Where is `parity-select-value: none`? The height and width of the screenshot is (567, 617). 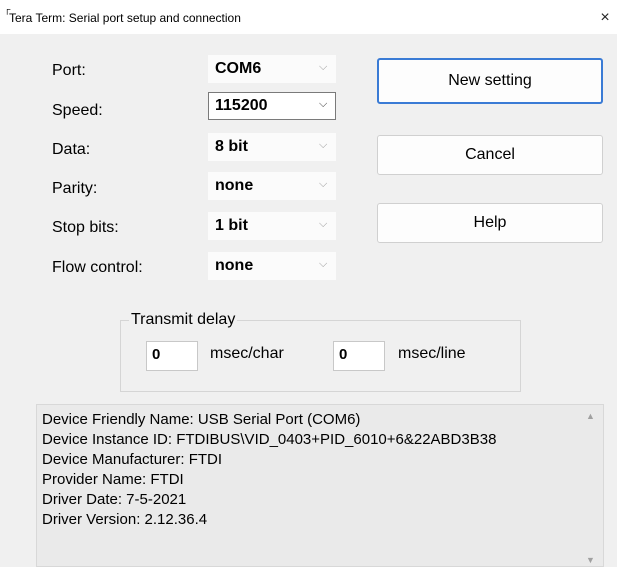
parity-select-value: none is located at coordinates (234, 185).